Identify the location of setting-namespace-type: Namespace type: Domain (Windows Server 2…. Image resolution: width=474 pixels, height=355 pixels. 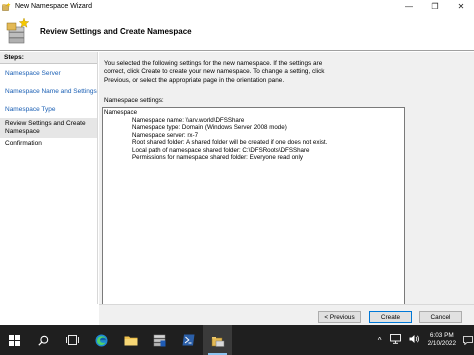
(209, 128).